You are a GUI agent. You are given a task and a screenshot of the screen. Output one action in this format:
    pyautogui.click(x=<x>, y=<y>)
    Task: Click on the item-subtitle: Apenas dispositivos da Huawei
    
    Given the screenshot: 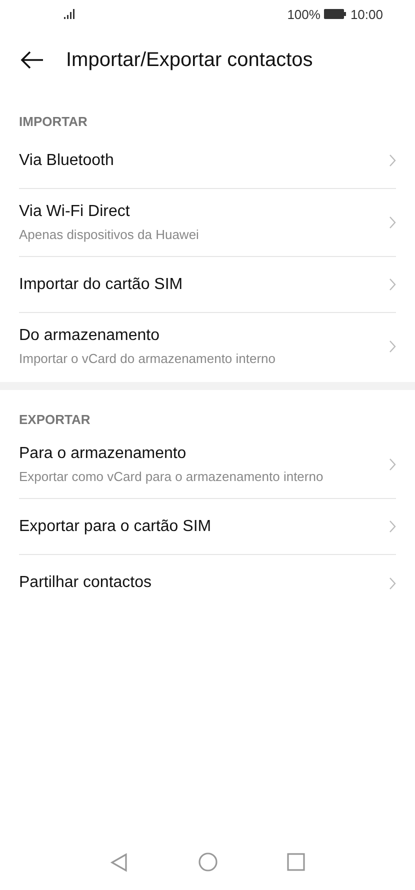 What is the action you would take?
    pyautogui.click(x=109, y=234)
    